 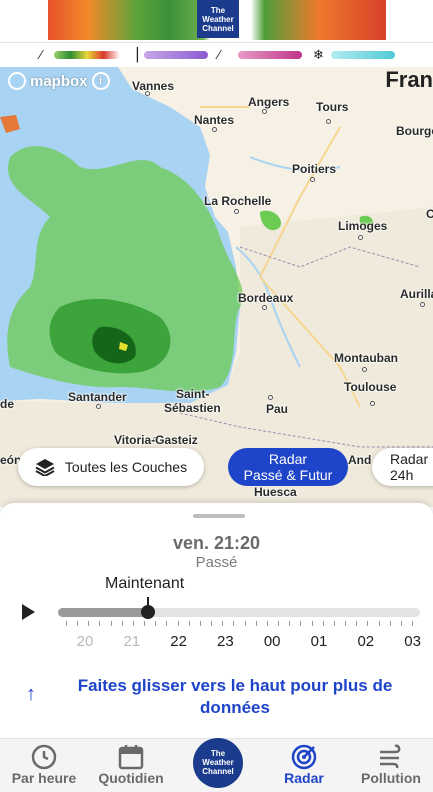 I want to click on city-label: Saint-, so click(x=193, y=394).